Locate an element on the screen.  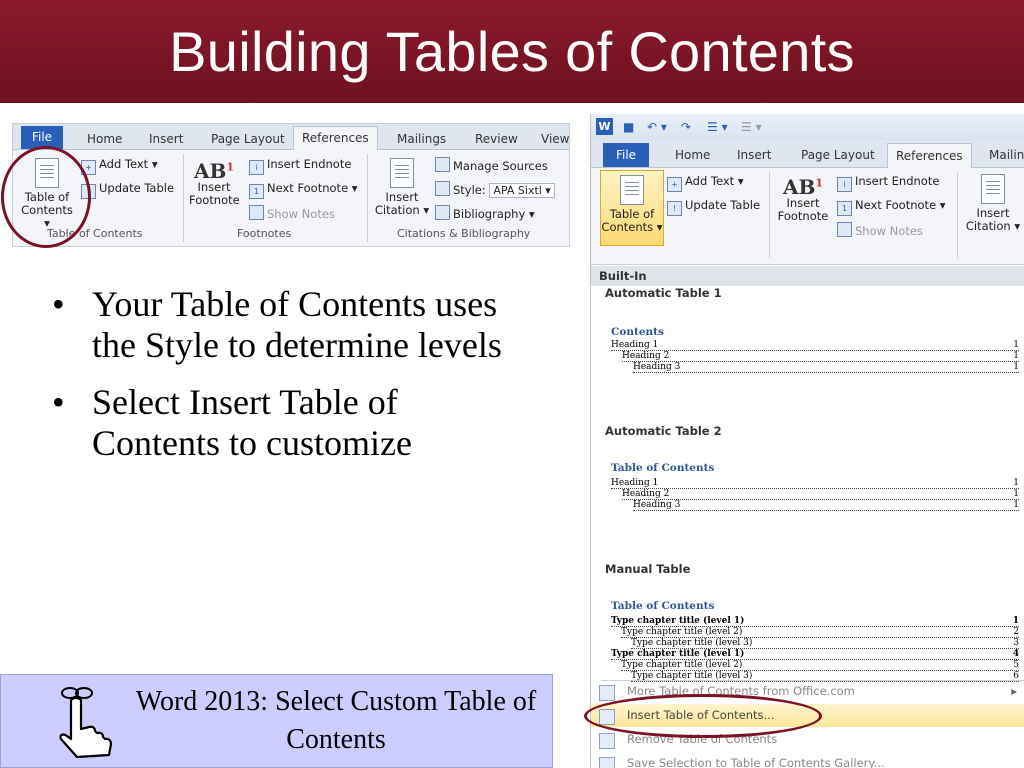
toc-line-text: Heading 1 is located at coordinates (636, 483).